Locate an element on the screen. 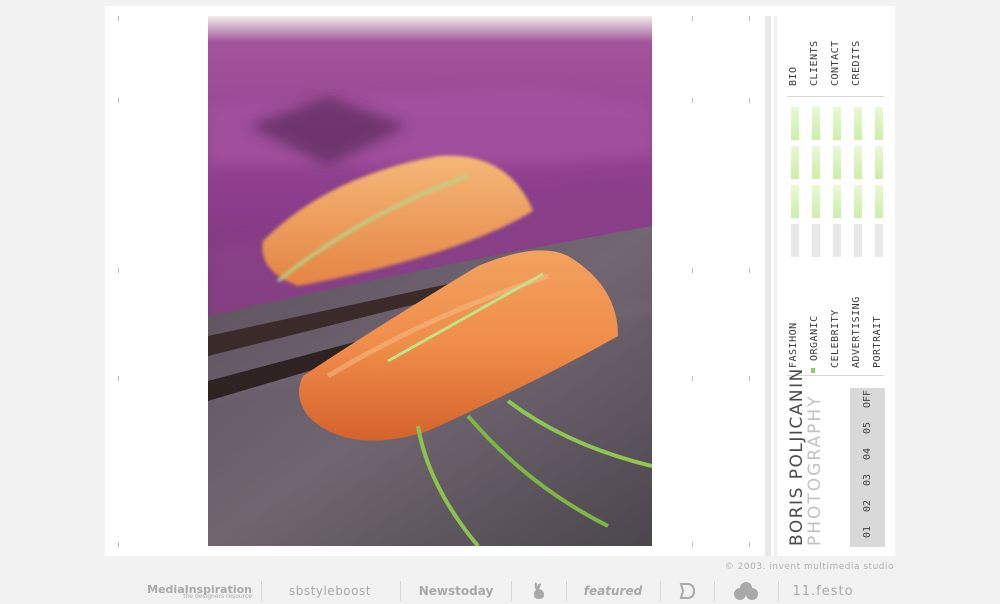 This screenshot has width=1000, height=604. copyright: © 2003. invent multimedia studio is located at coordinates (809, 567).